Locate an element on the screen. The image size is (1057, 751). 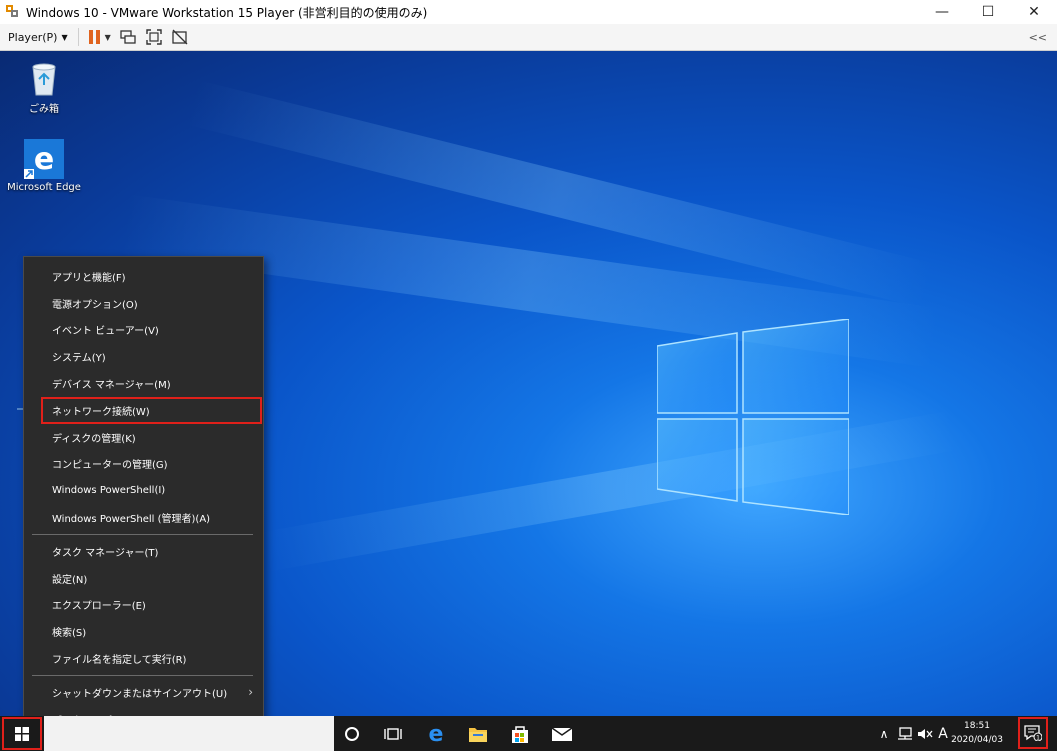
network-tray-button is located at coordinates (905, 733).